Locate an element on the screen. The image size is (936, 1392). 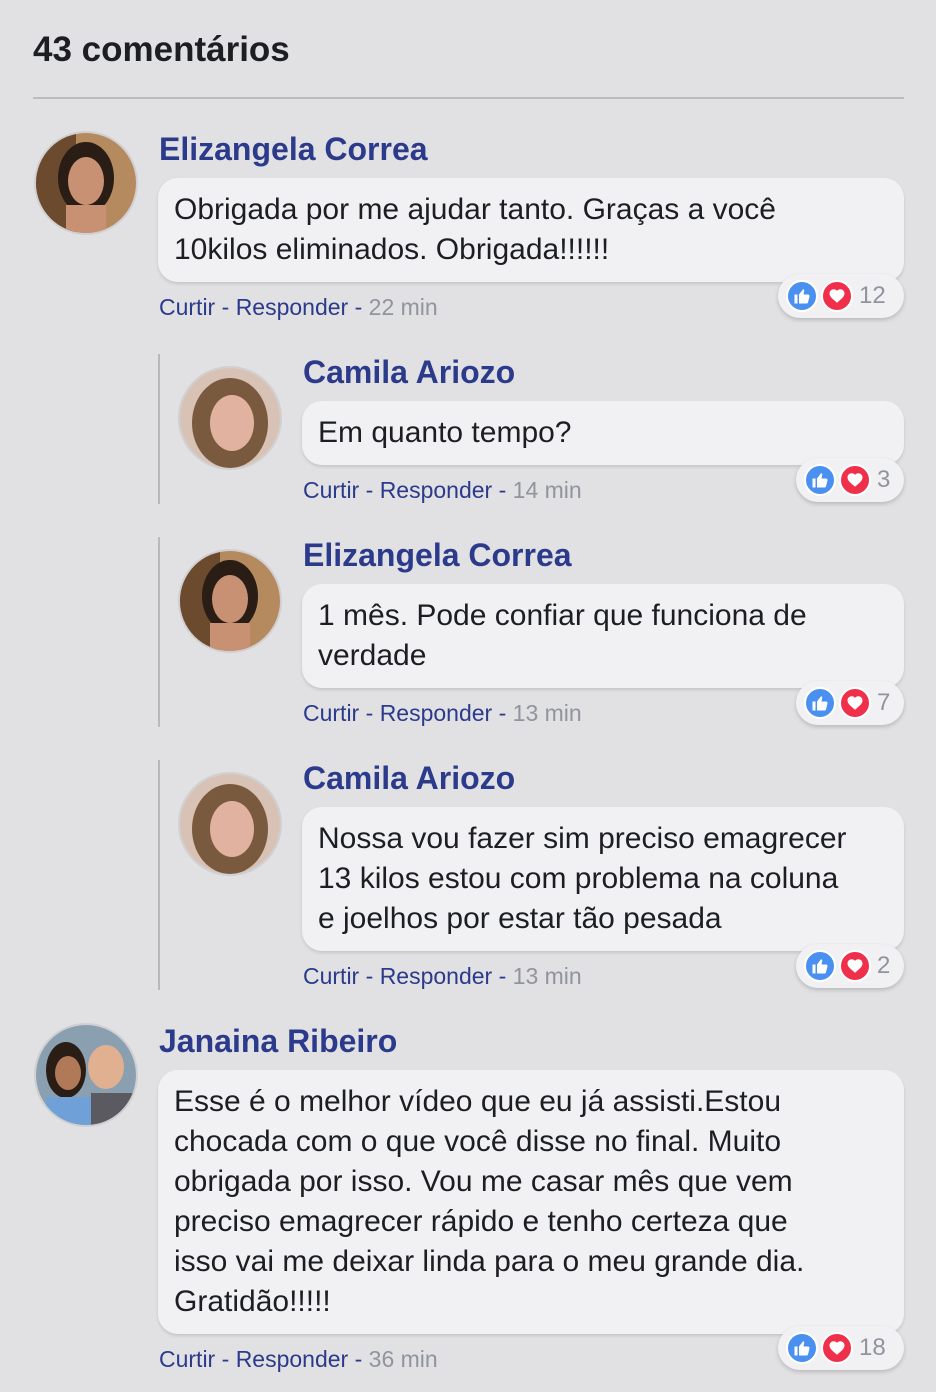
reactions-badge: 18 is located at coordinates (841, 1348).